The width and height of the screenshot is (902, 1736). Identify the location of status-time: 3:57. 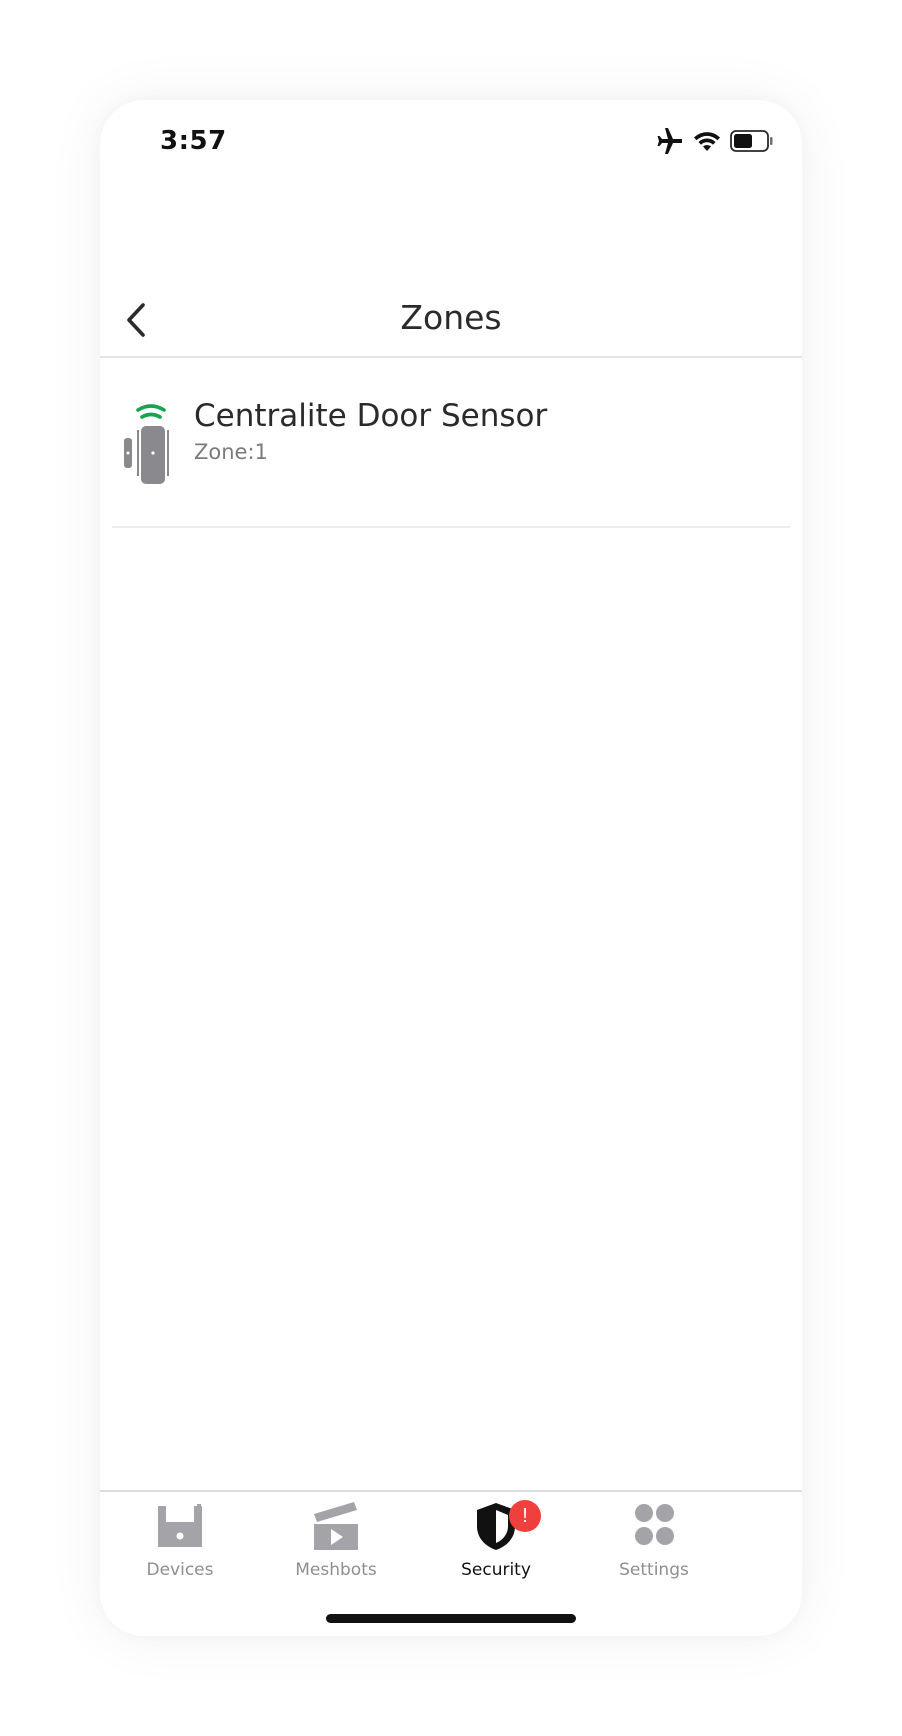
(193, 141).